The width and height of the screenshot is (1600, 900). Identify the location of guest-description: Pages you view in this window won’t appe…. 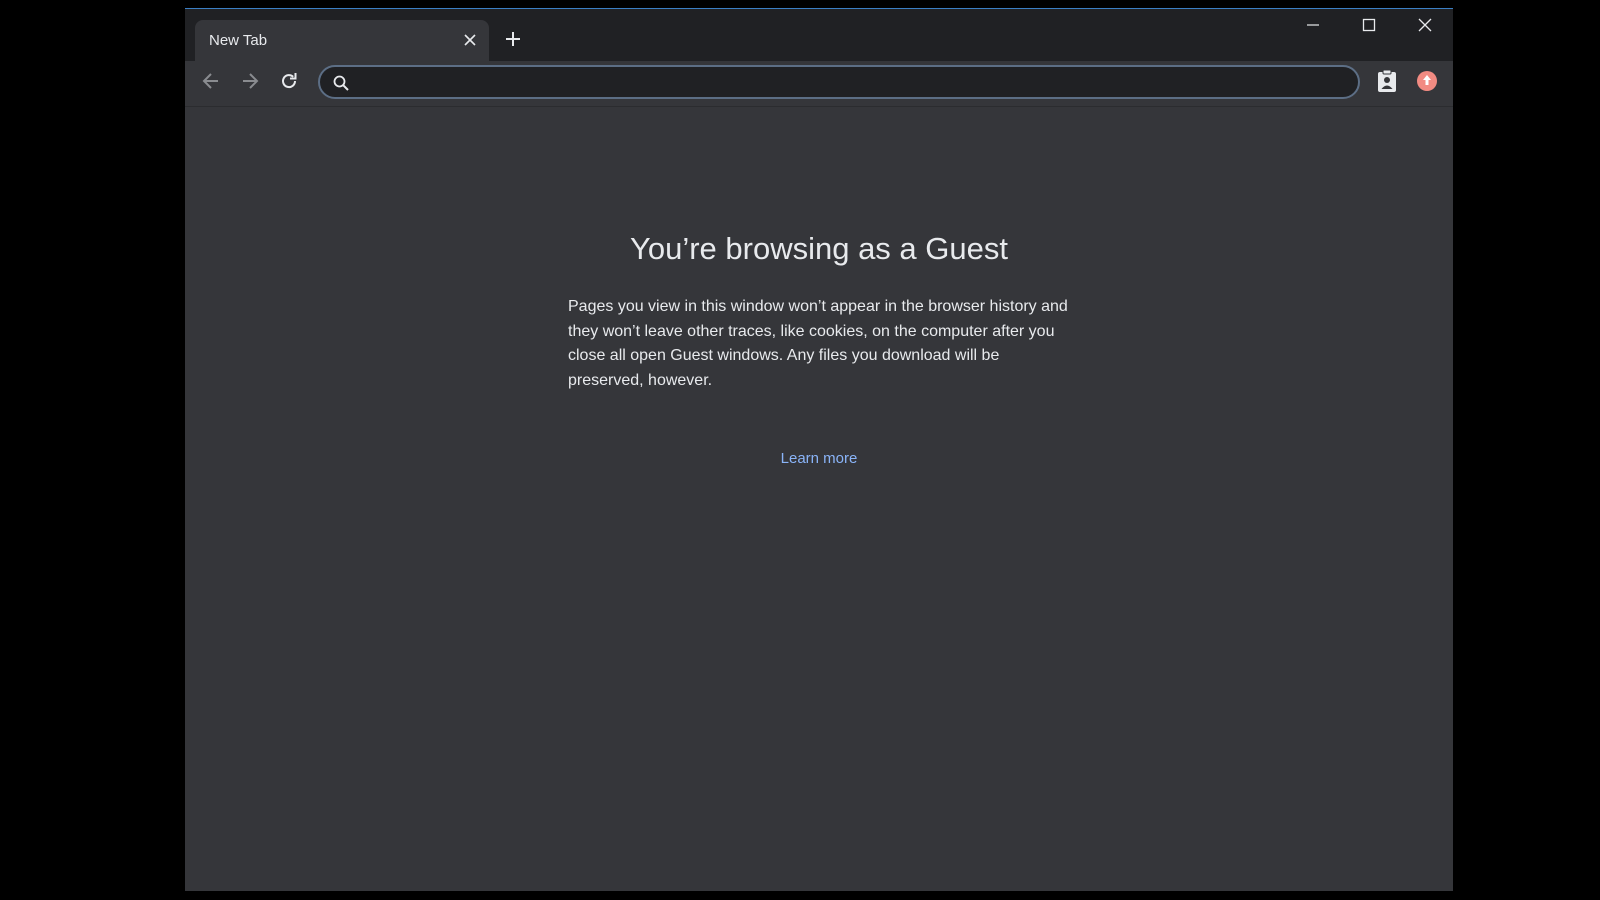
(818, 343).